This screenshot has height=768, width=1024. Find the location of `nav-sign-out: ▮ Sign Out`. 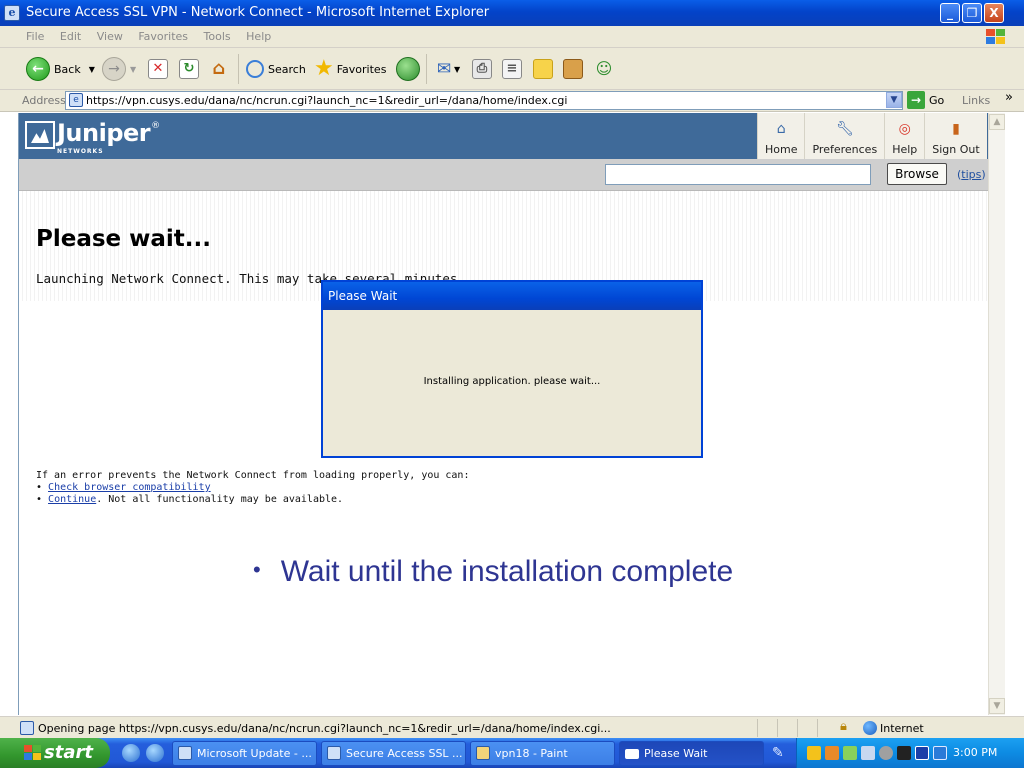

nav-sign-out: ▮ Sign Out is located at coordinates (955, 136).